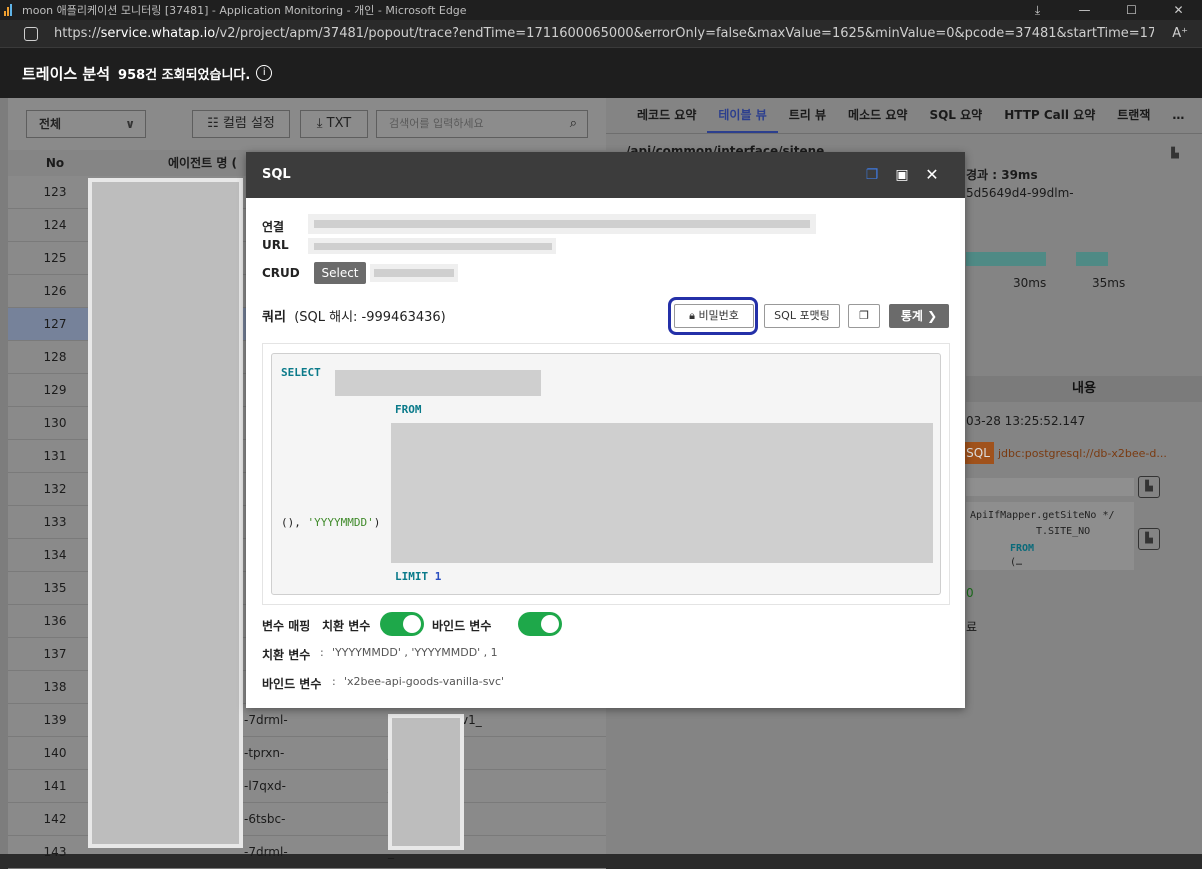 This screenshot has width=1202, height=869. What do you see at coordinates (902, 175) in the screenshot?
I see `expand-icon: ▣` at bounding box center [902, 175].